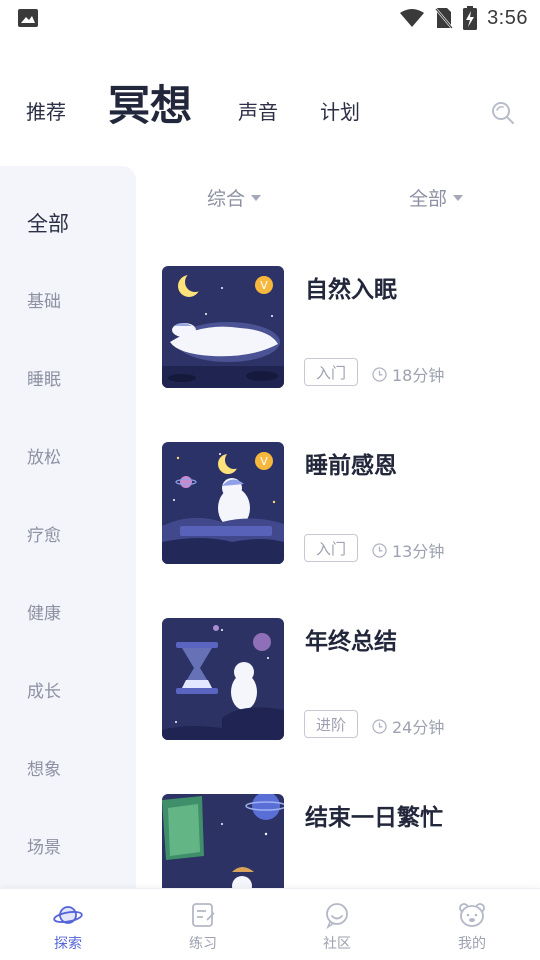 The image size is (540, 960). Describe the element at coordinates (342, 328) in the screenshot. I see `course-card-natural-sleep: V 自然入眠 入门 18分钟` at that location.